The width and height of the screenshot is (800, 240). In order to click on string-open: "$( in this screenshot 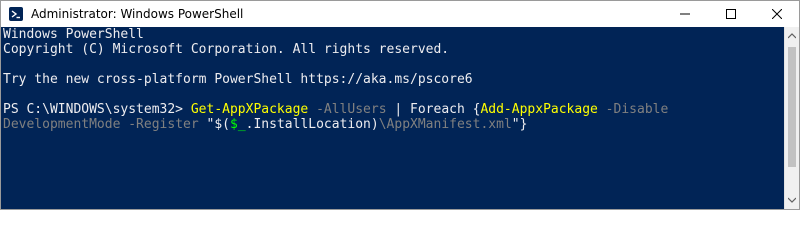, I will do `click(214, 124)`.